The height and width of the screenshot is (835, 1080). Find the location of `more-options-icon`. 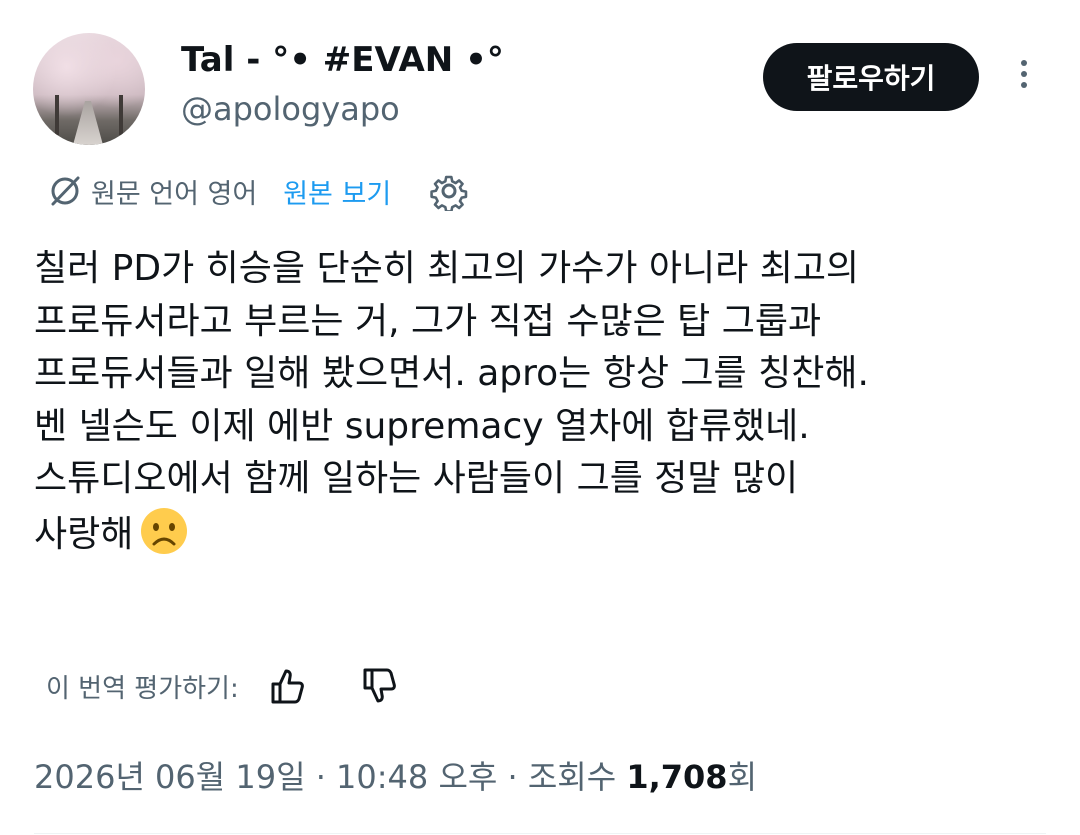

more-options-icon is located at coordinates (1024, 78).